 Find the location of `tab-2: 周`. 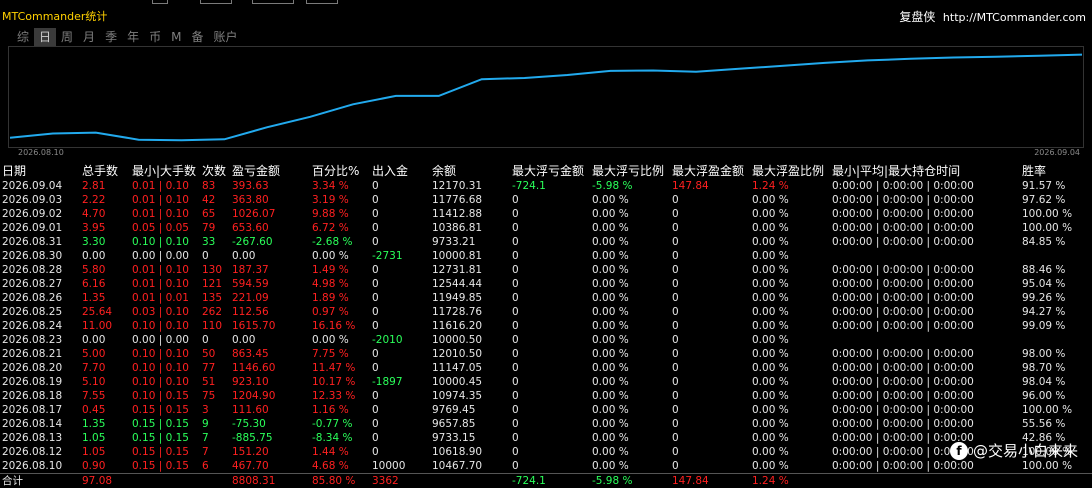

tab-2: 周 is located at coordinates (67, 37).